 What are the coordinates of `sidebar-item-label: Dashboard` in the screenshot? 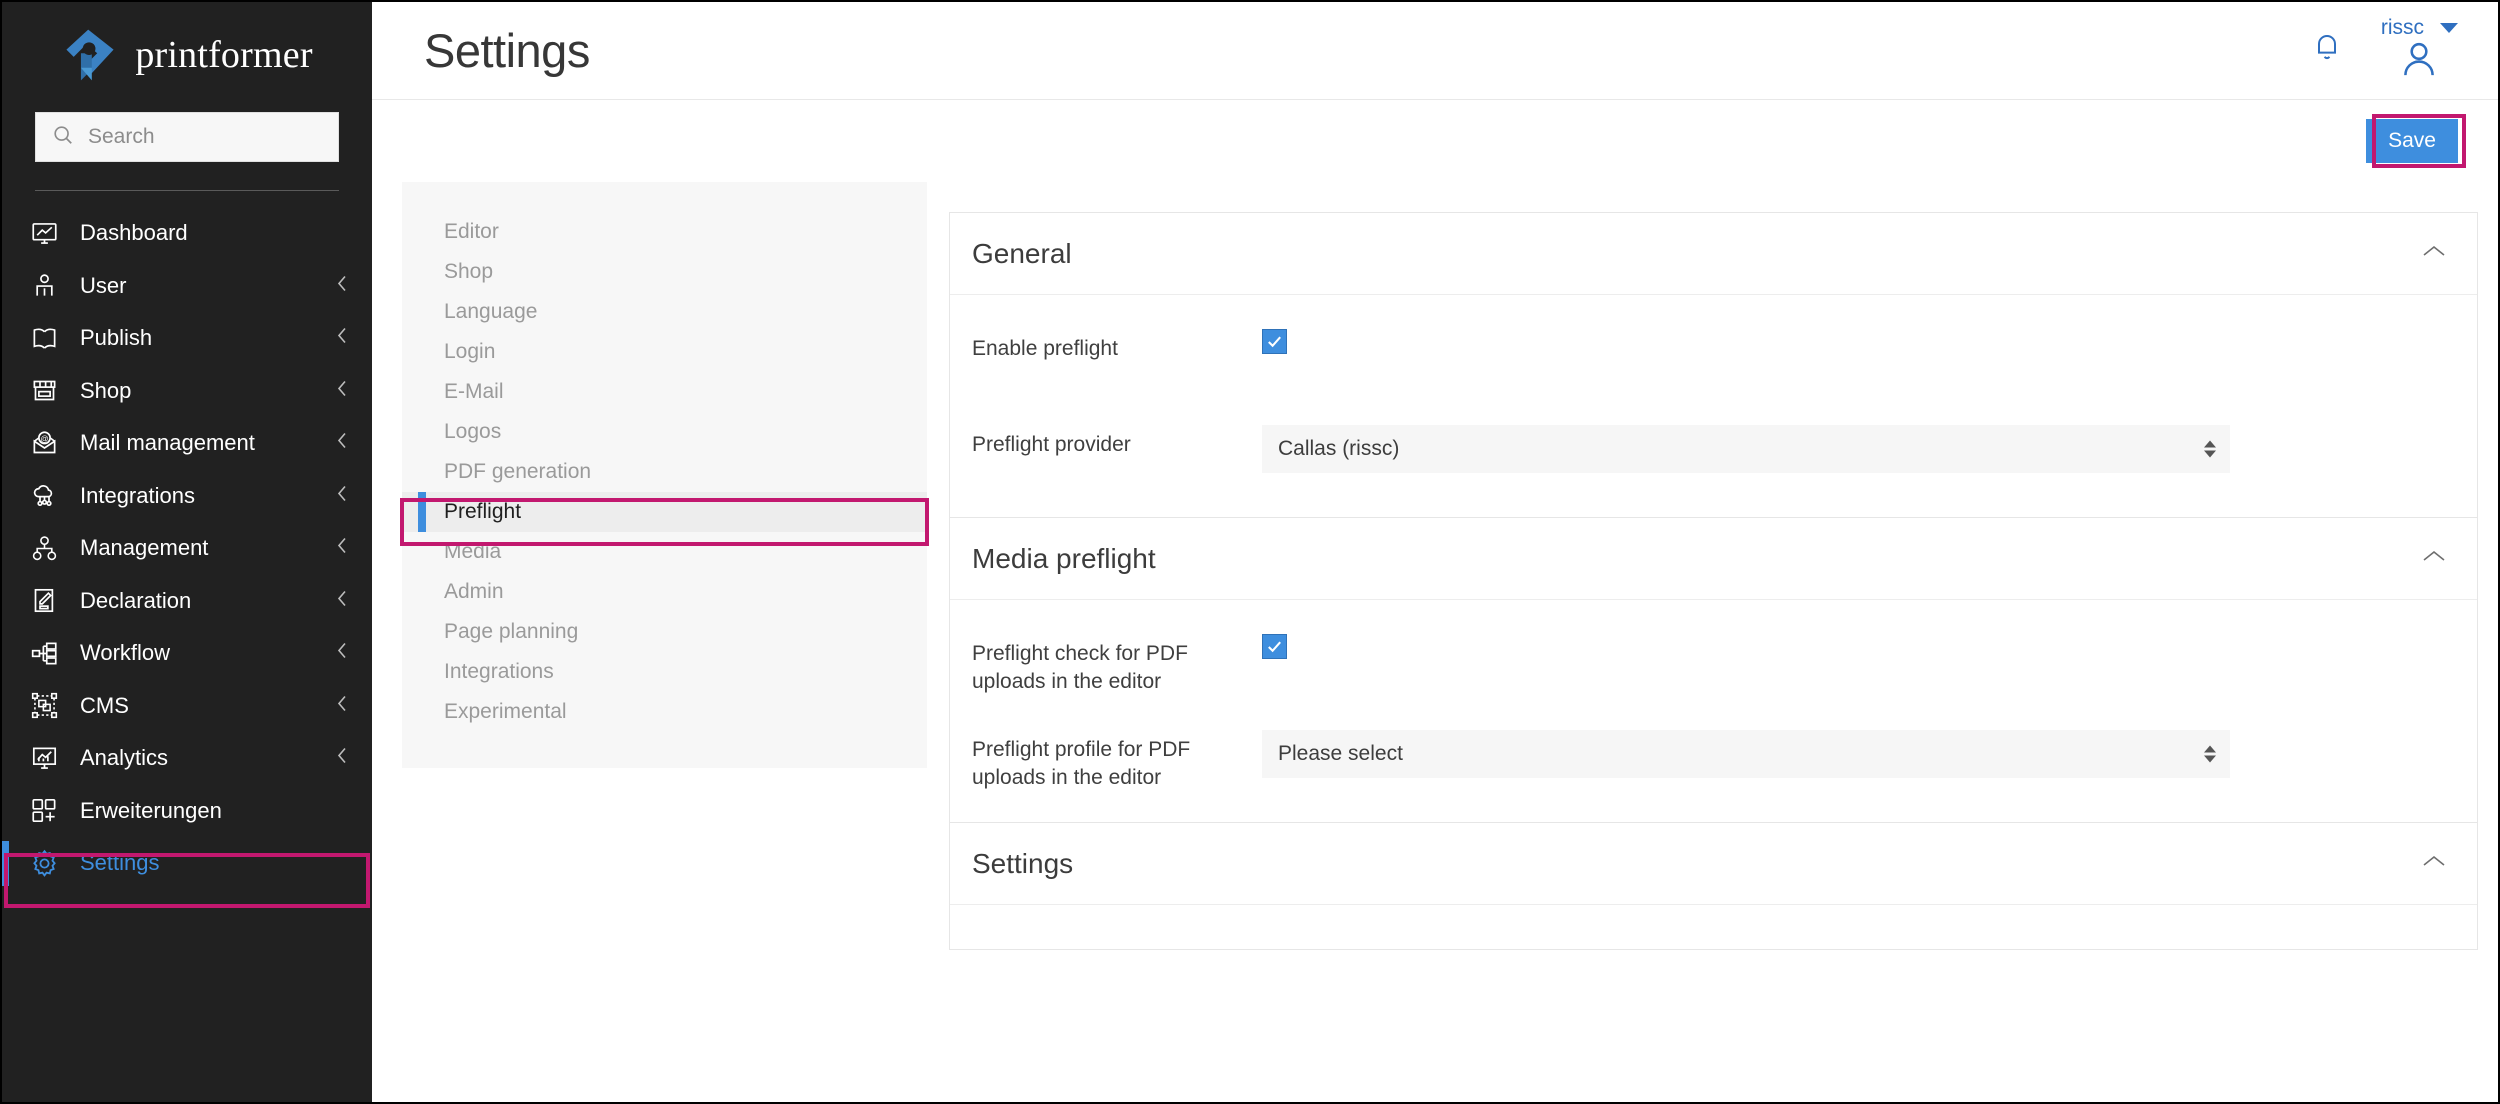 It's located at (134, 233).